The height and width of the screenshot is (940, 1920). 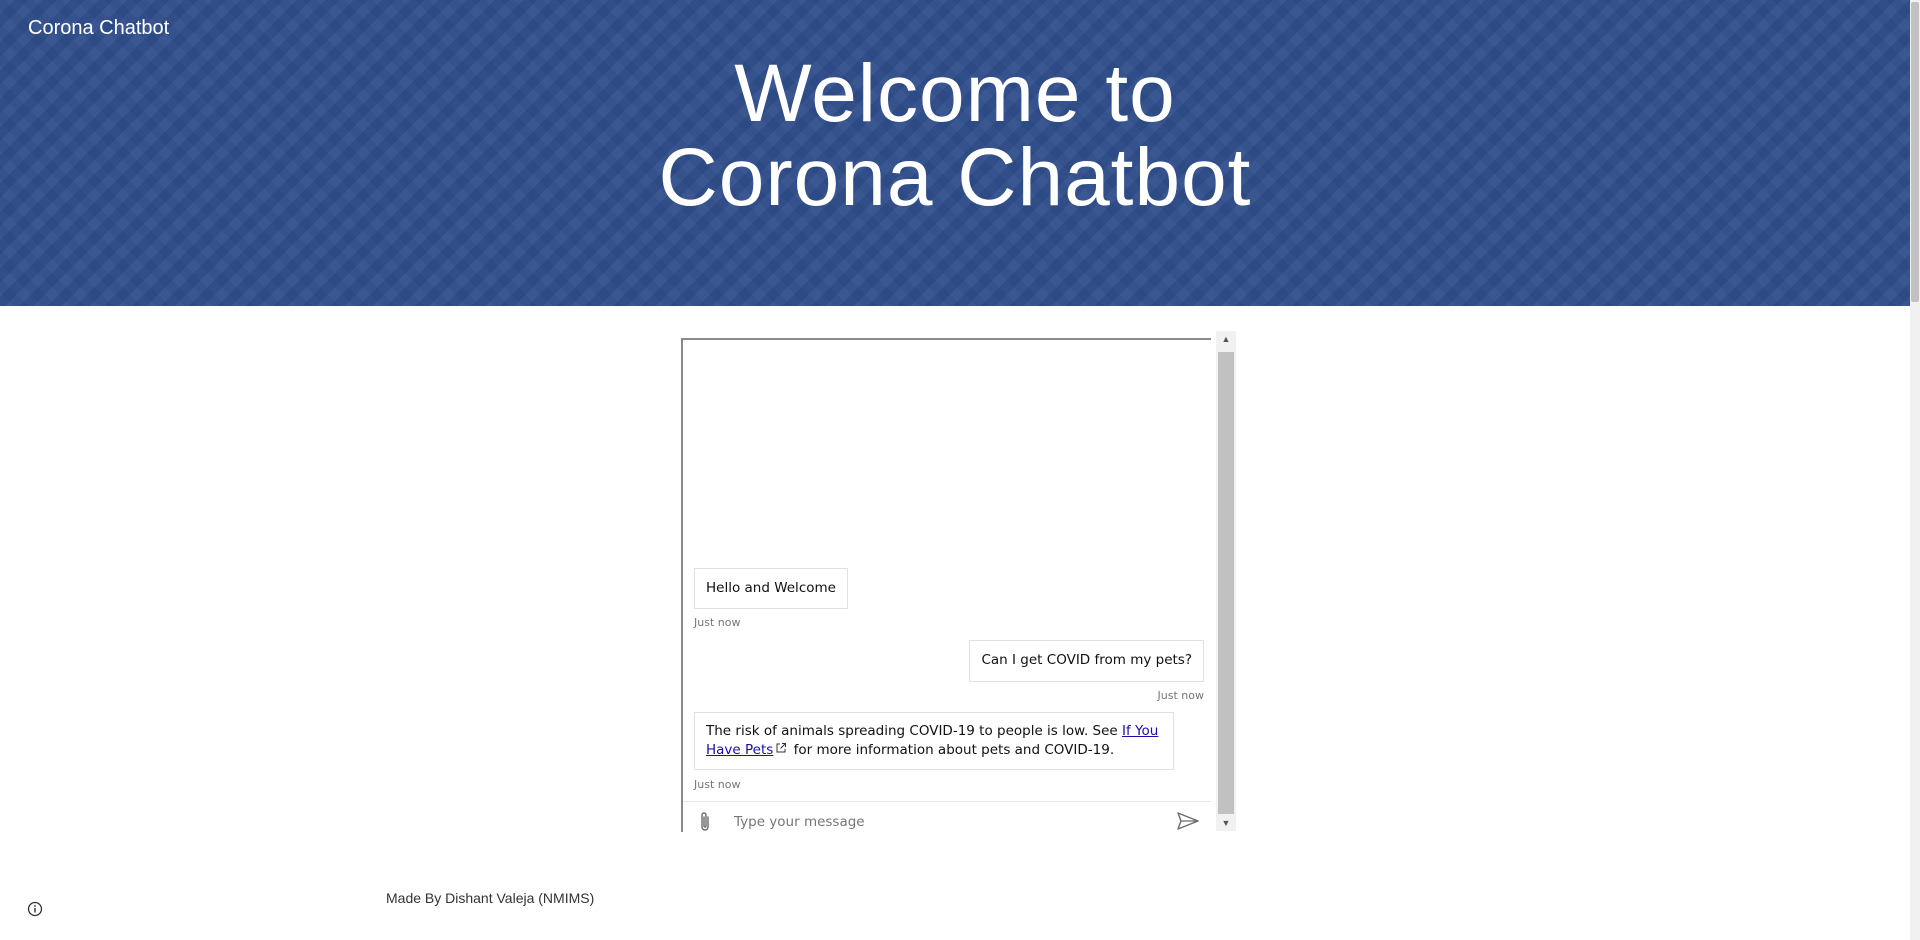 What do you see at coordinates (781, 750) in the screenshot?
I see `external-link-icon` at bounding box center [781, 750].